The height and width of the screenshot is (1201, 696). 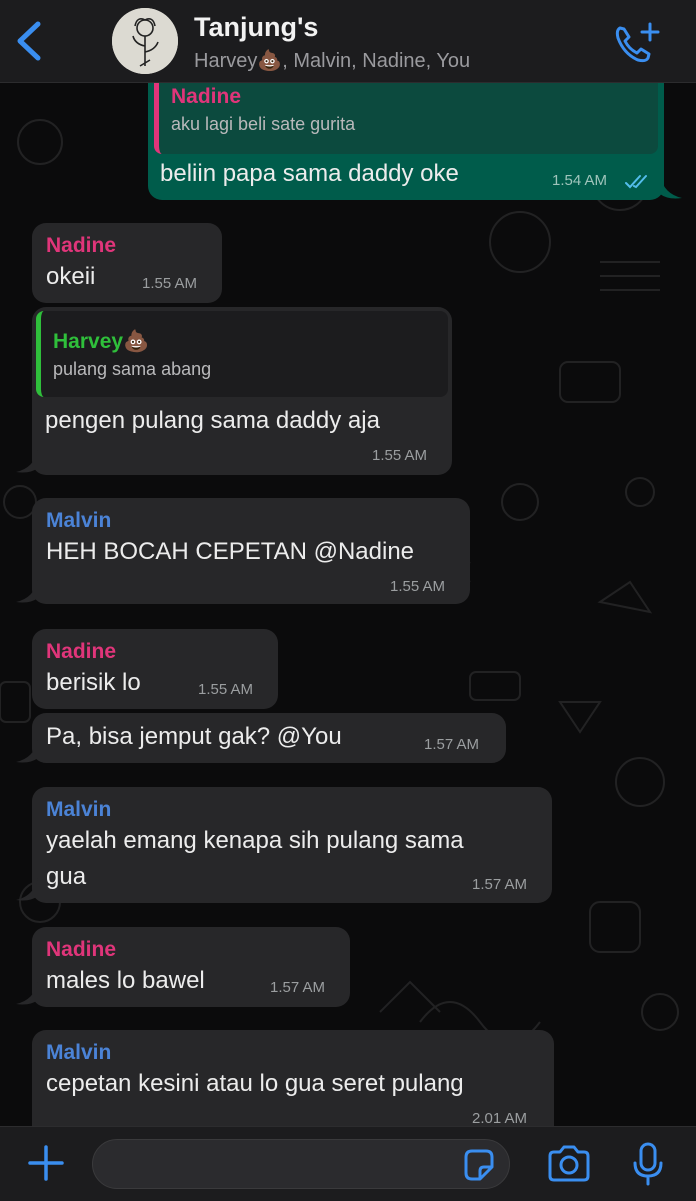 I want to click on message-text: beliin papa sama daddy oke, so click(x=309, y=173).